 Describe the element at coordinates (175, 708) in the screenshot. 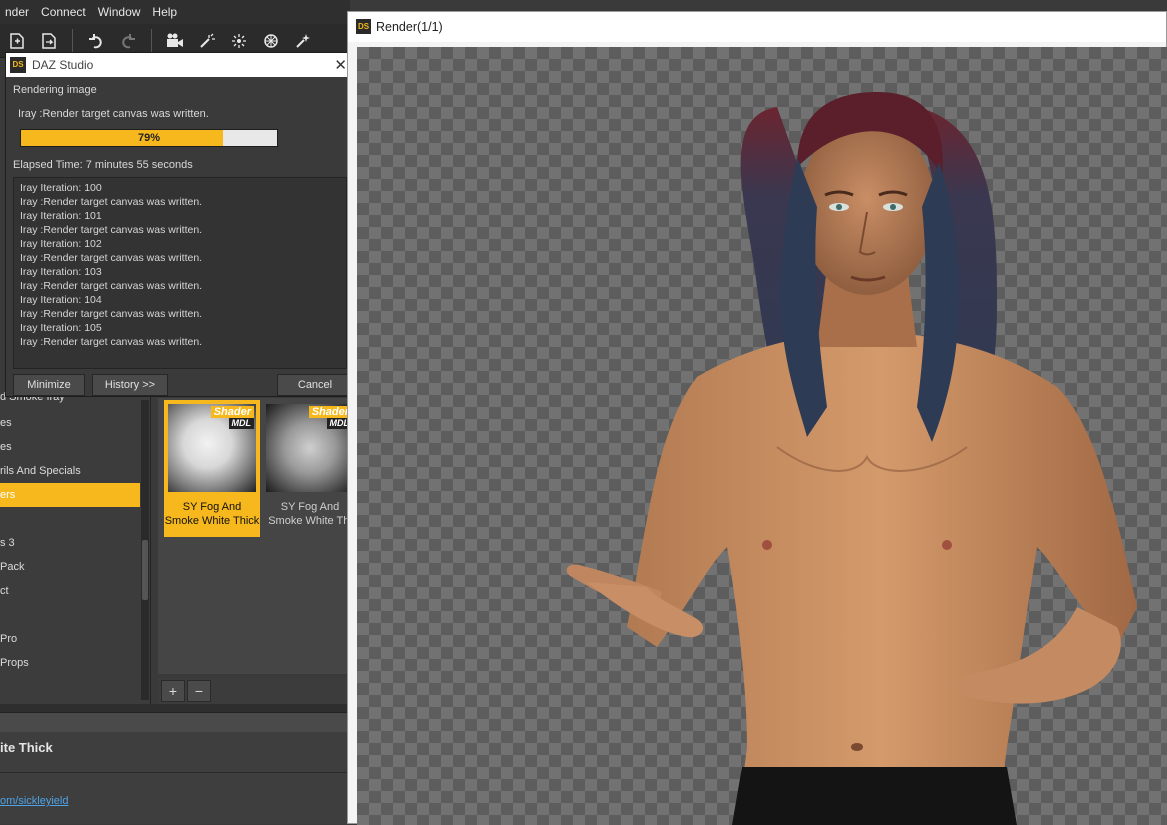

I see `panel-splitter` at that location.